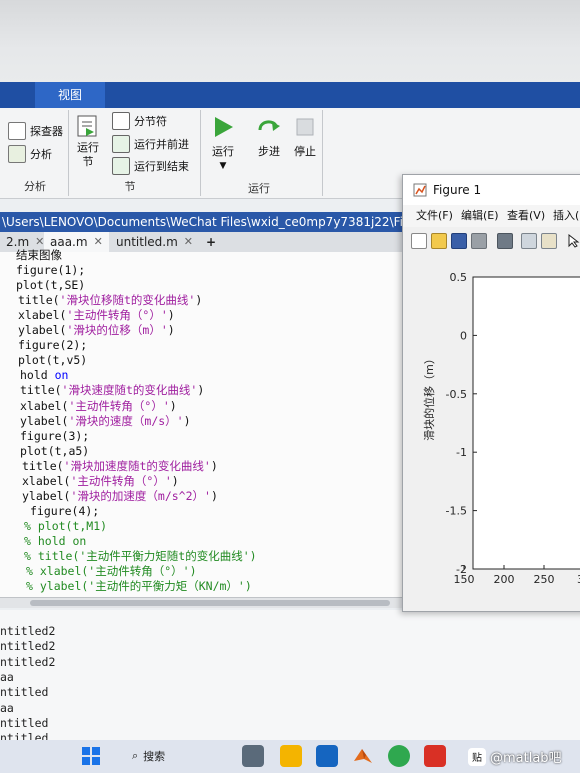 The width and height of the screenshot is (580, 773). I want to click on step-button: 步进, so click(269, 136).